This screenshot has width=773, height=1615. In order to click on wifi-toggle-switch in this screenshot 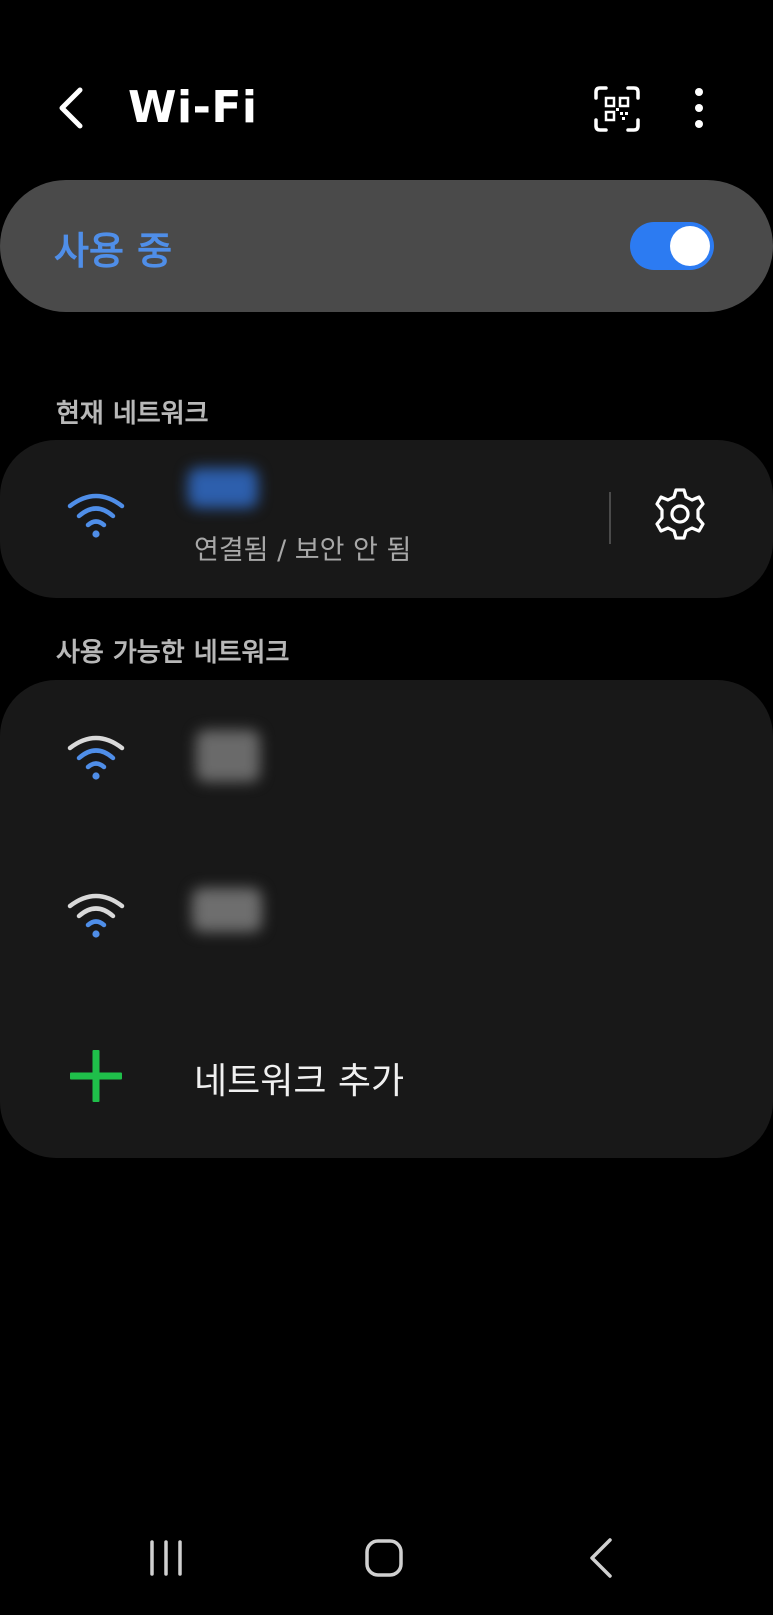, I will do `click(672, 246)`.